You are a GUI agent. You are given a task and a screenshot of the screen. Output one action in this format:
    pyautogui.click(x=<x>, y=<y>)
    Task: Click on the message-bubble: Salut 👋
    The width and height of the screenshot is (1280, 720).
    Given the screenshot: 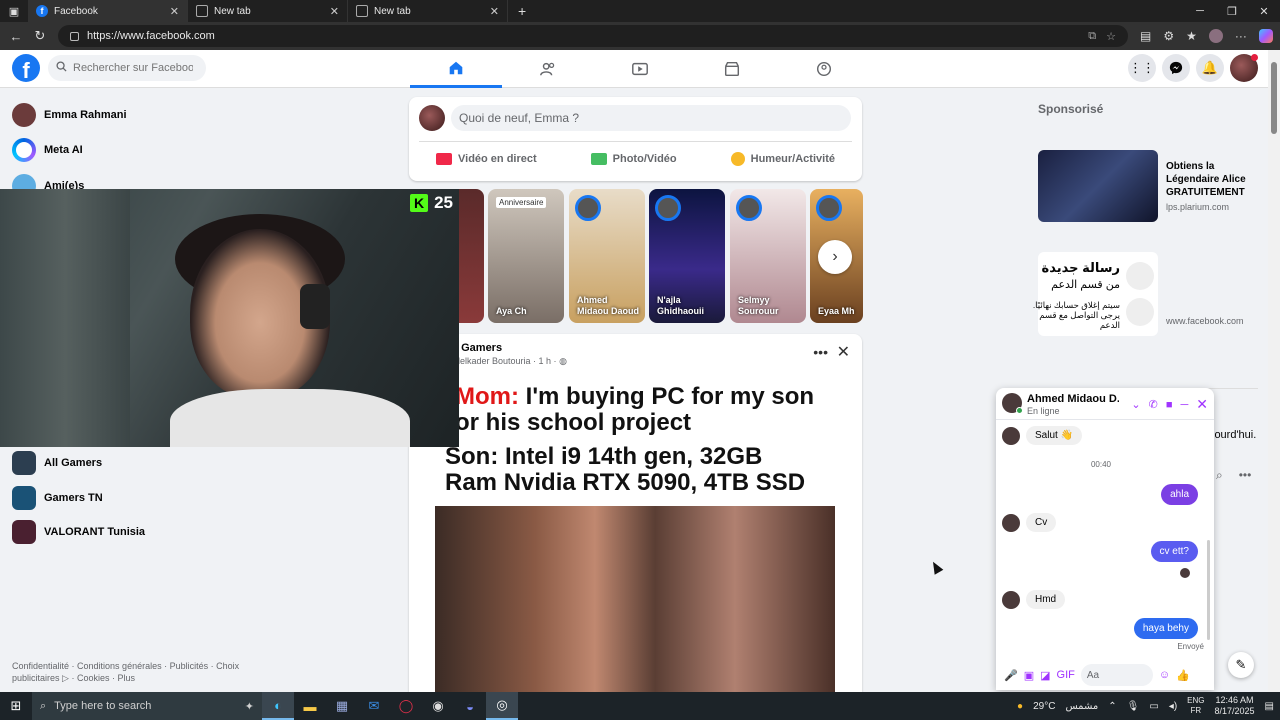 What is the action you would take?
    pyautogui.click(x=1054, y=435)
    